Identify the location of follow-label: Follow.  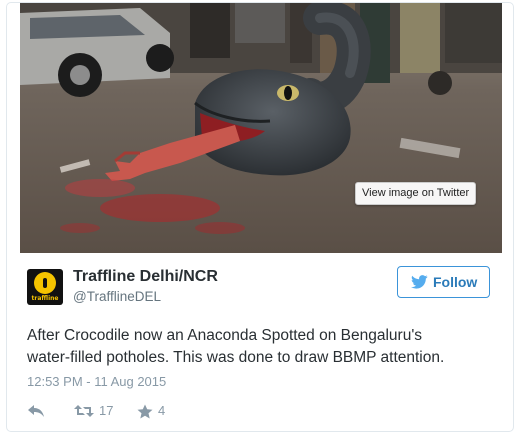
(455, 282).